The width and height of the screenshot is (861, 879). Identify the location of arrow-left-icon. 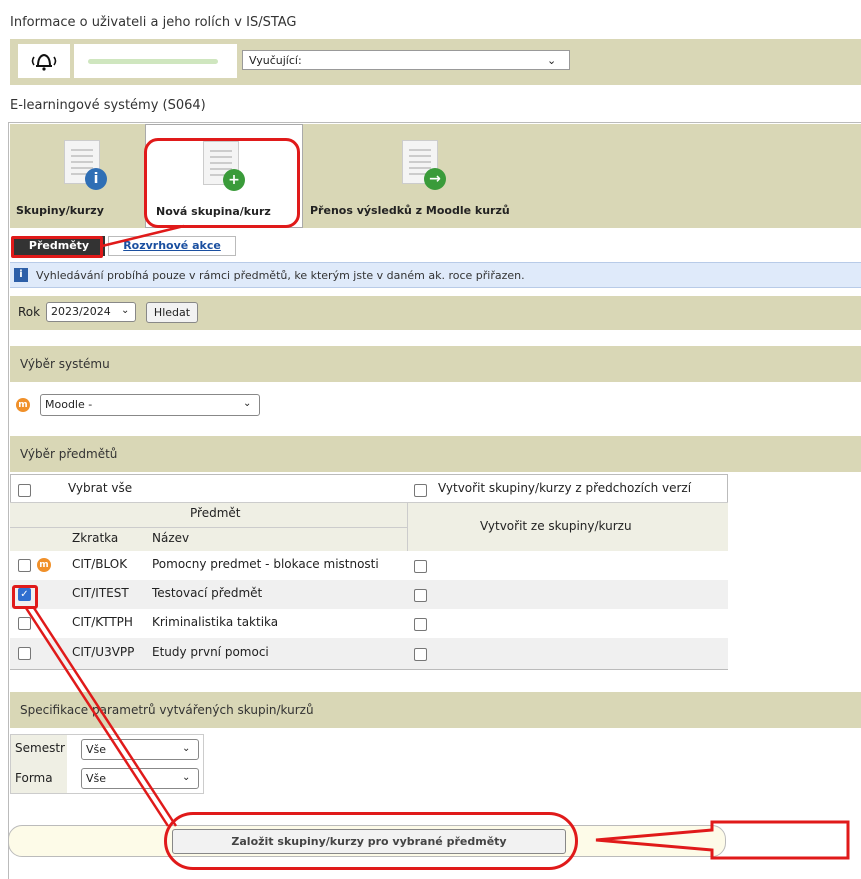
(722, 840).